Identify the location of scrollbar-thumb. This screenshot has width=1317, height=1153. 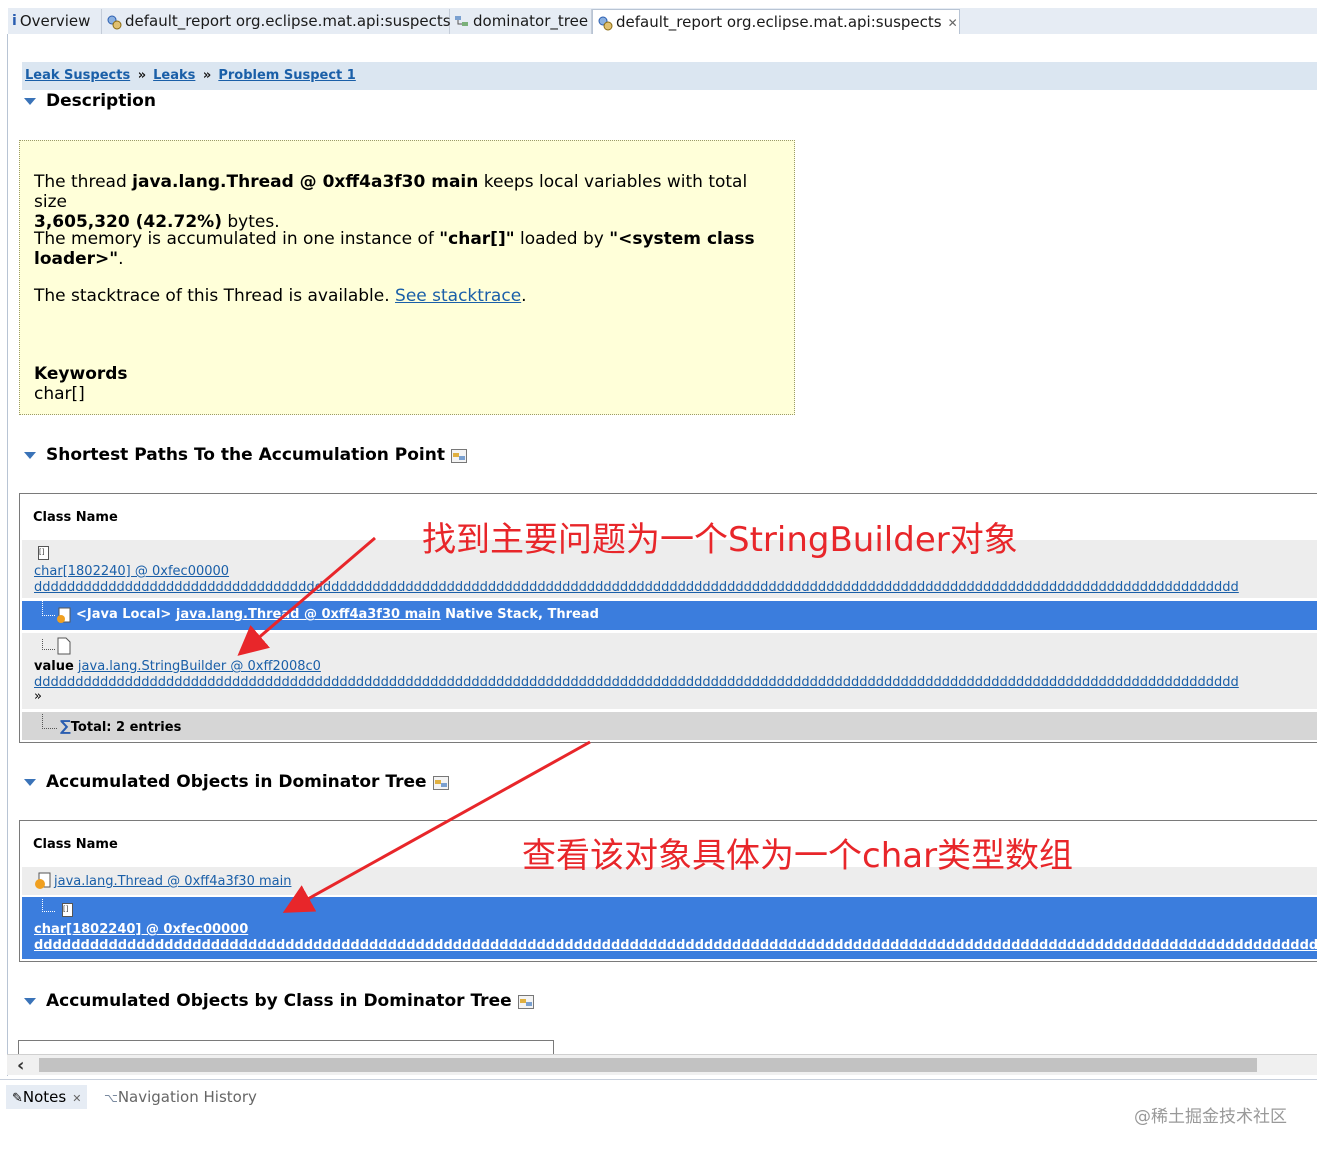
(648, 1065).